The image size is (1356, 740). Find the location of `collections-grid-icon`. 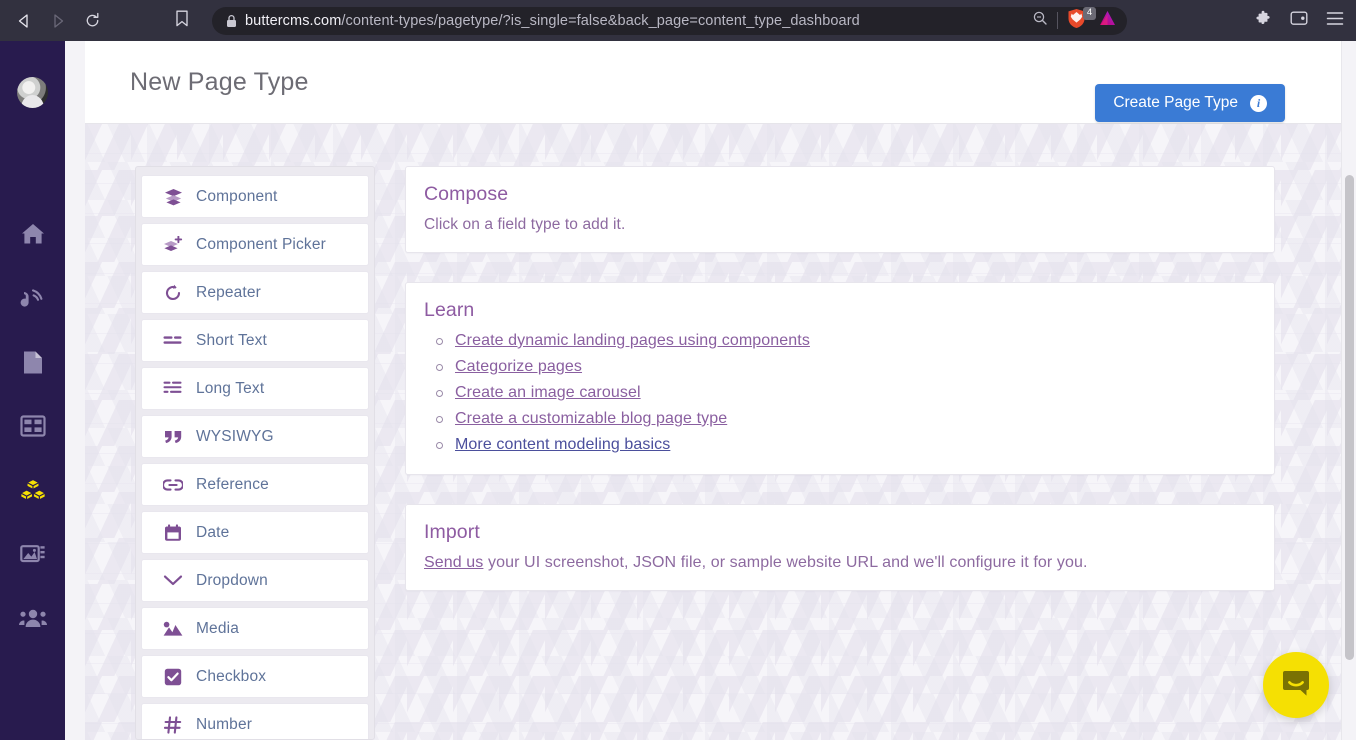

collections-grid-icon is located at coordinates (32, 426).